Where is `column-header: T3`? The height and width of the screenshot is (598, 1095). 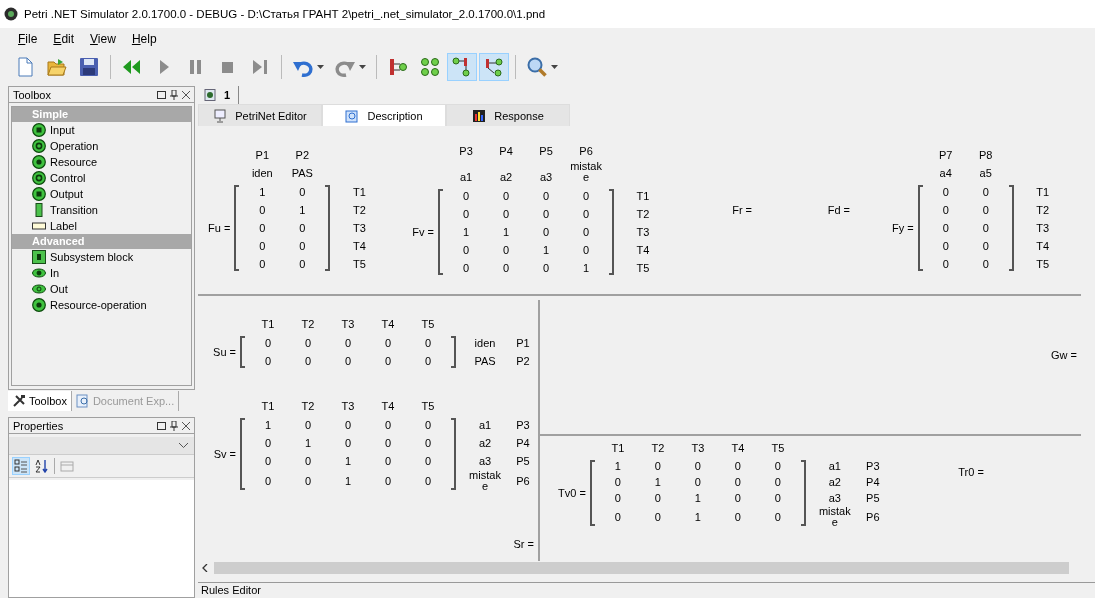
column-header: T3 is located at coordinates (348, 325).